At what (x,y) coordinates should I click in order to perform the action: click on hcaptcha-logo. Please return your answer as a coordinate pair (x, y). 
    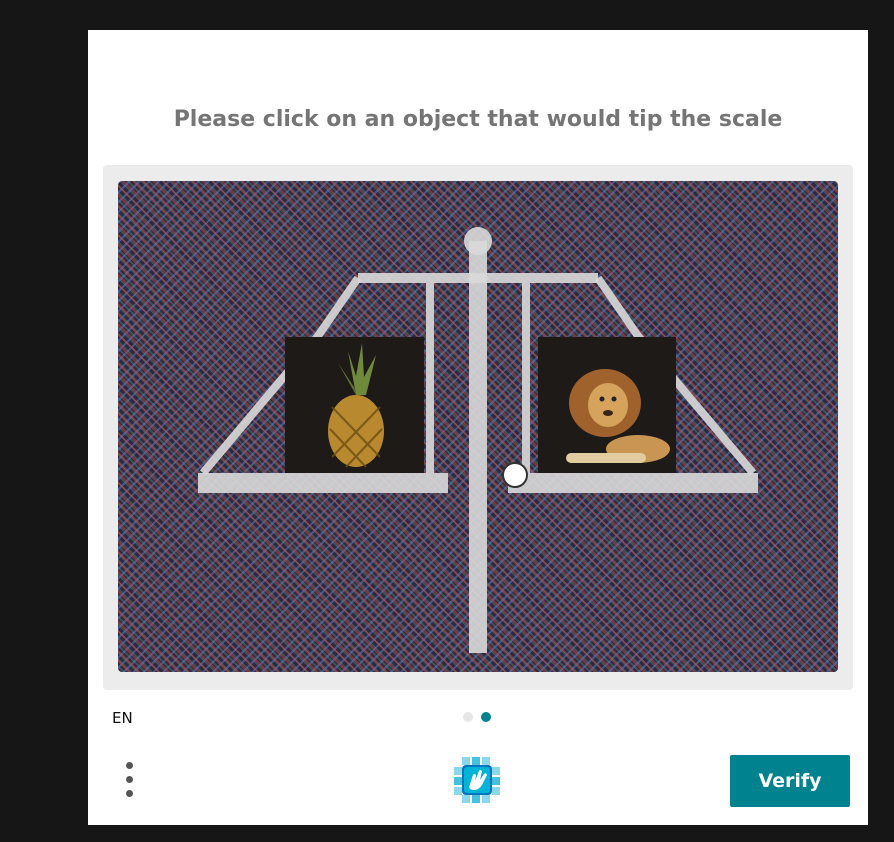
    Looking at the image, I should click on (477, 780).